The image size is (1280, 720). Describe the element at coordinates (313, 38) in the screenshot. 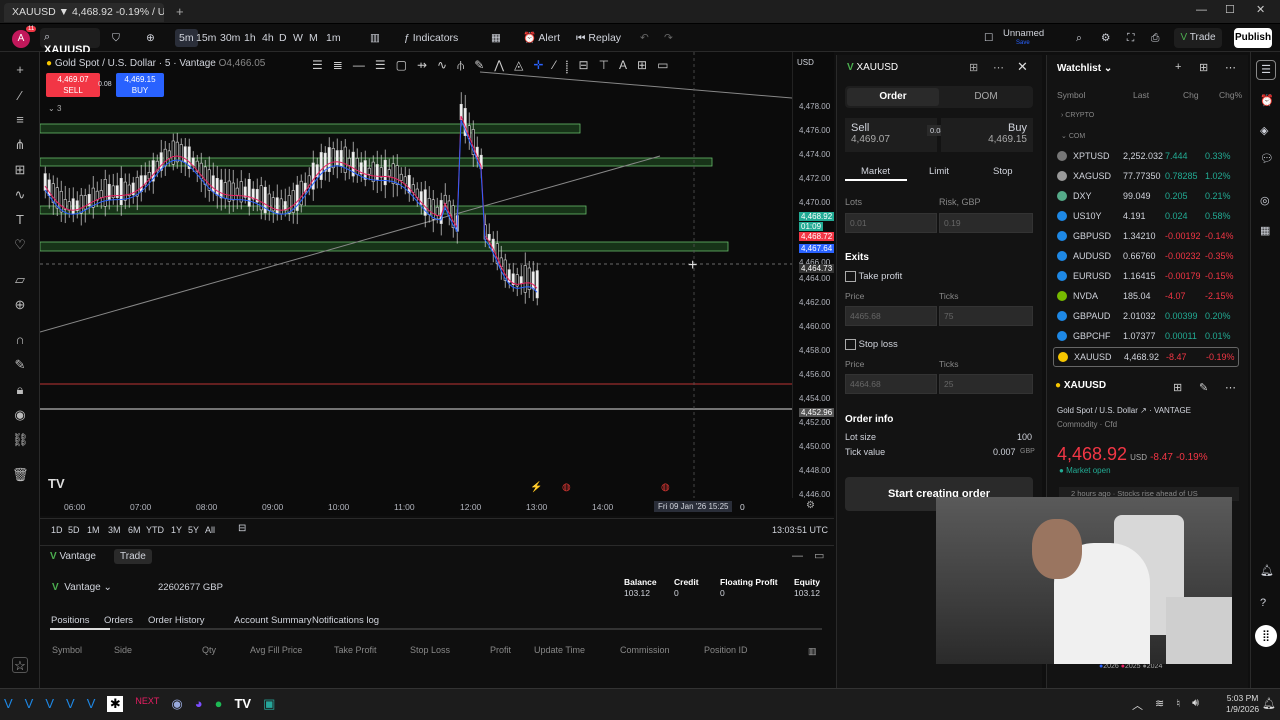

I see `interval-M: M` at that location.